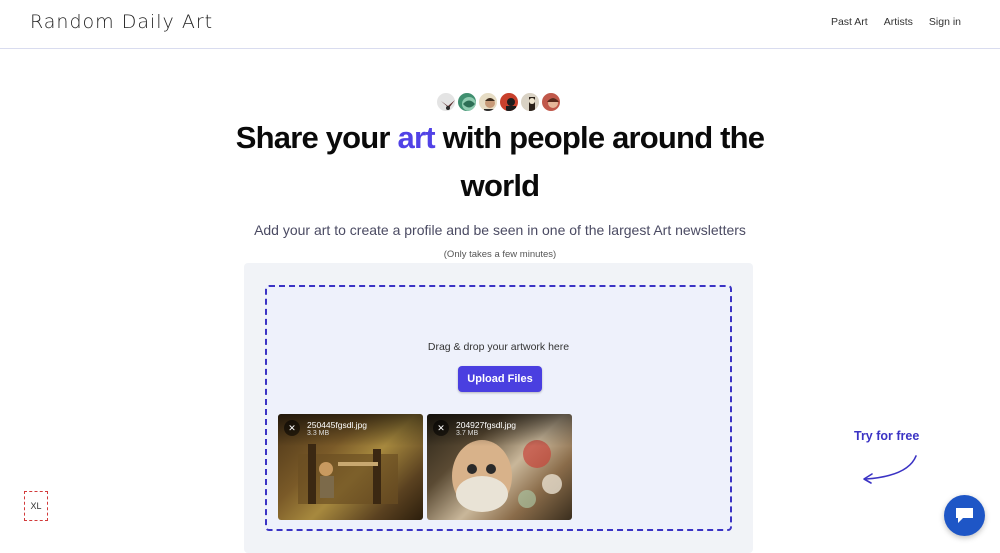 This screenshot has height=553, width=1000. I want to click on try-for-free-label: Try for free, so click(886, 436).